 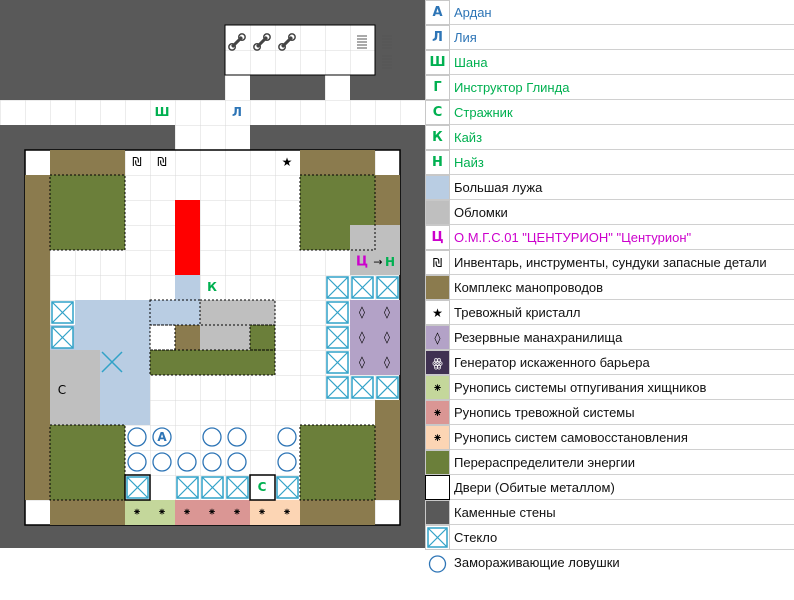 I want to click on legend-item-freeze-traps: Замораживающие ловушки, so click(x=609, y=562).